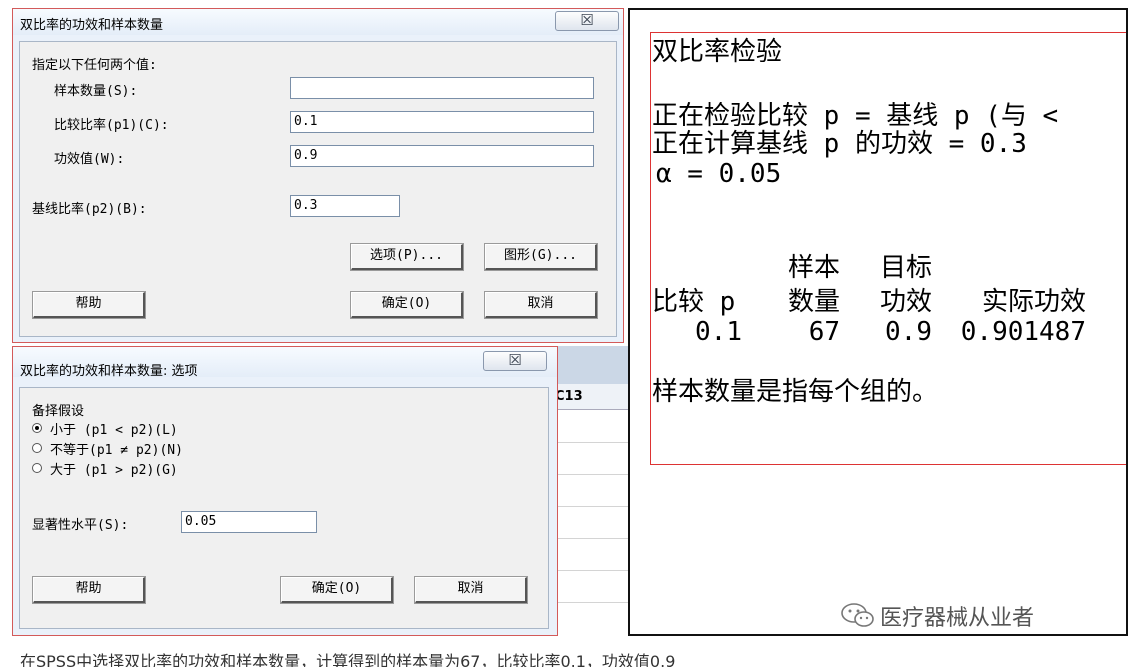  What do you see at coordinates (589, 365) in the screenshot?
I see `worksheet-toolbar` at bounding box center [589, 365].